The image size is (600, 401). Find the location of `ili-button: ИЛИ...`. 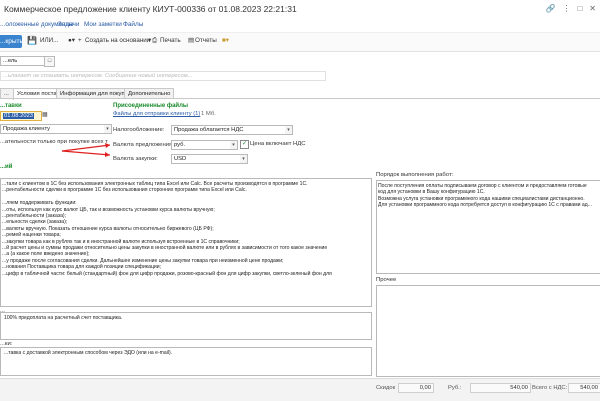

ili-button: ИЛИ... is located at coordinates (49, 40).